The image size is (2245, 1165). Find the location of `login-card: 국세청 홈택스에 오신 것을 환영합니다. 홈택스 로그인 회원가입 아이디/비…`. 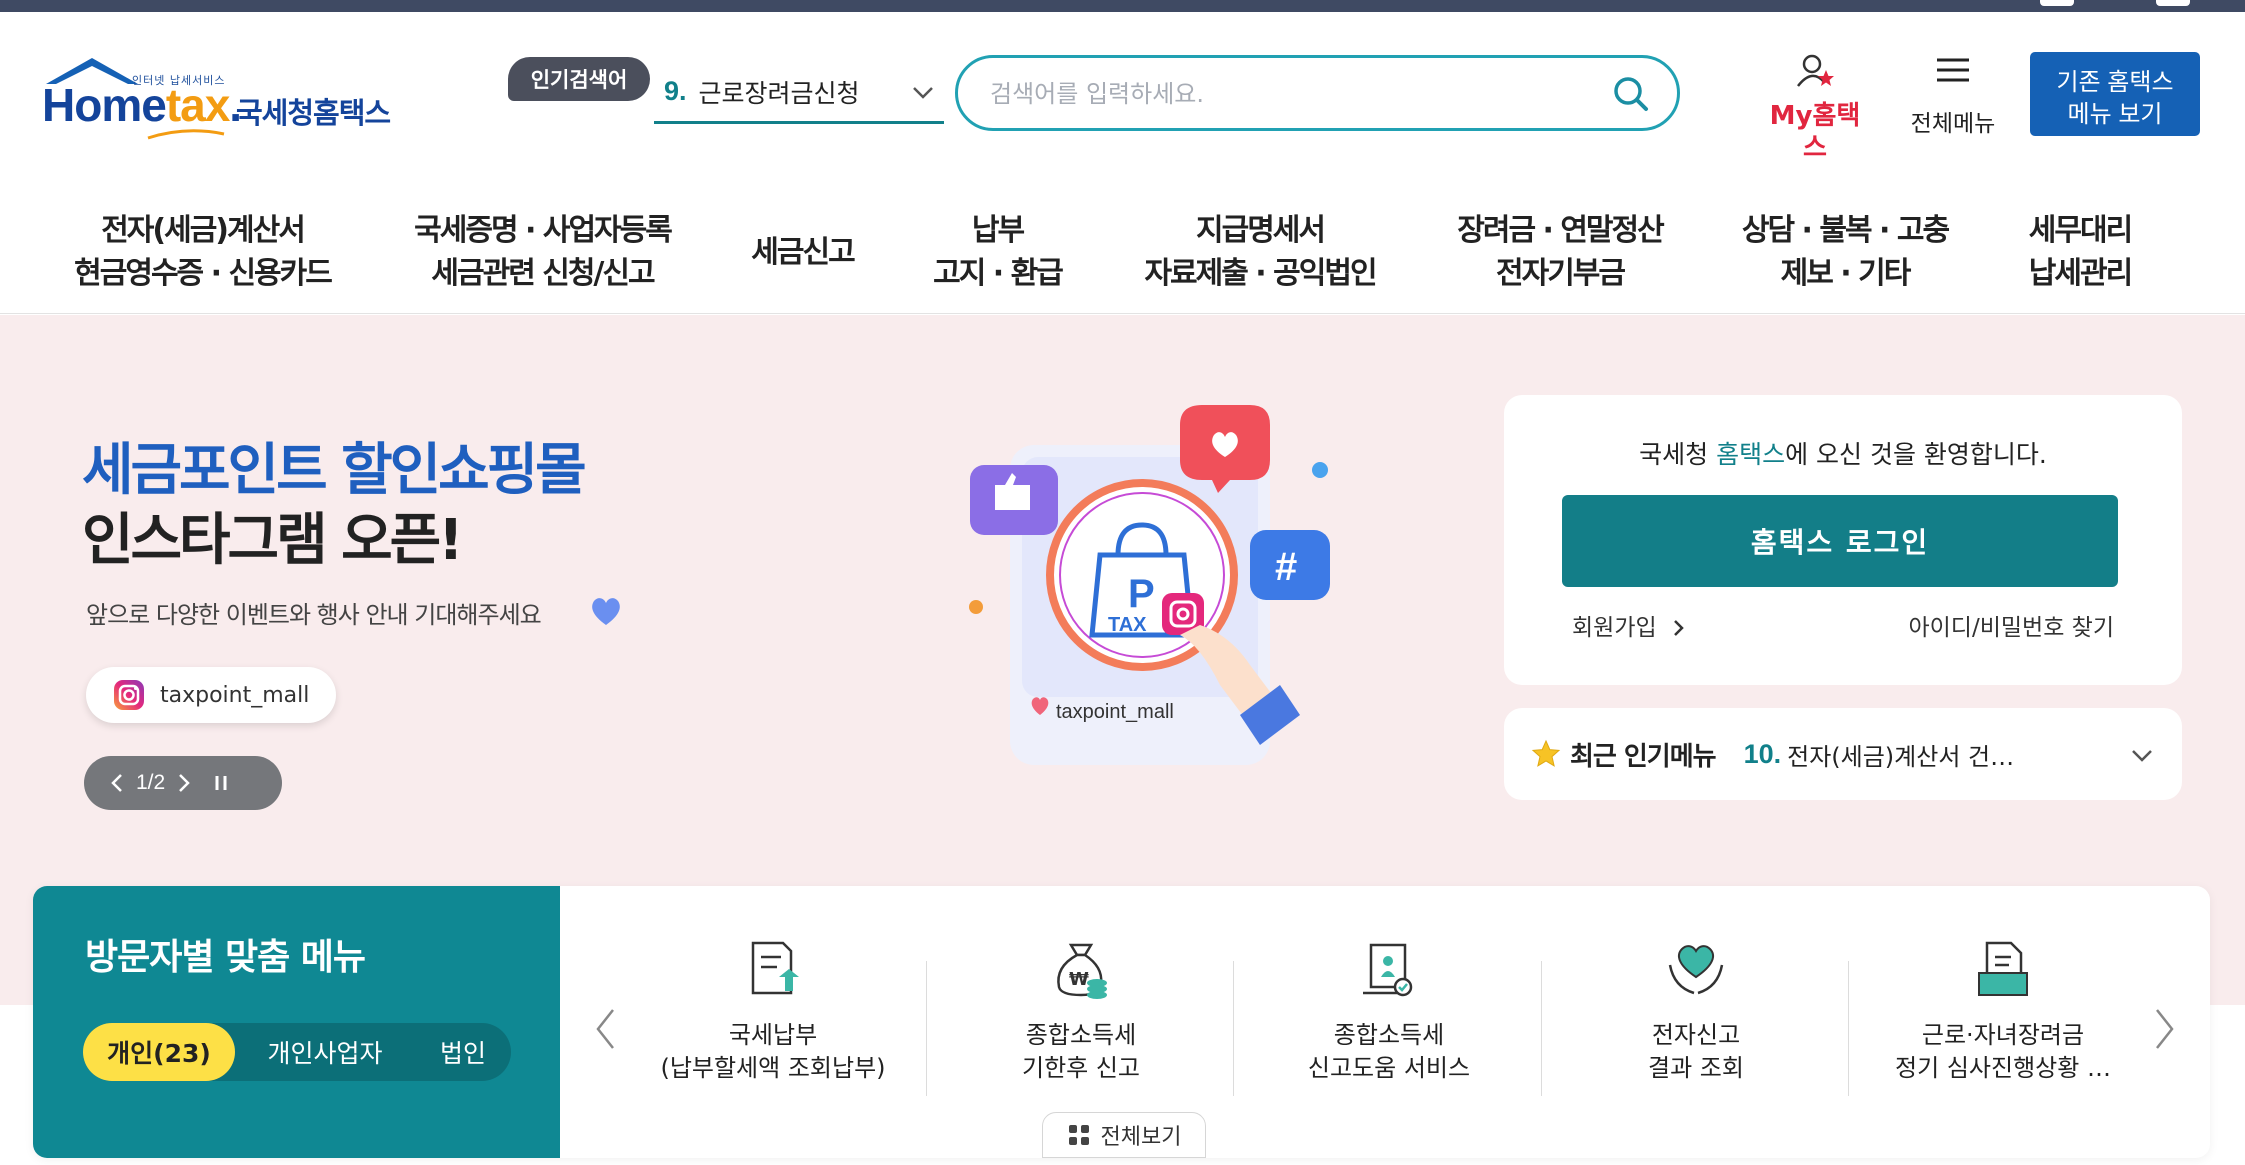

login-card: 국세청 홈택스에 오신 것을 환영합니다. 홈택스 로그인 회원가입 아이디/비… is located at coordinates (1843, 540).